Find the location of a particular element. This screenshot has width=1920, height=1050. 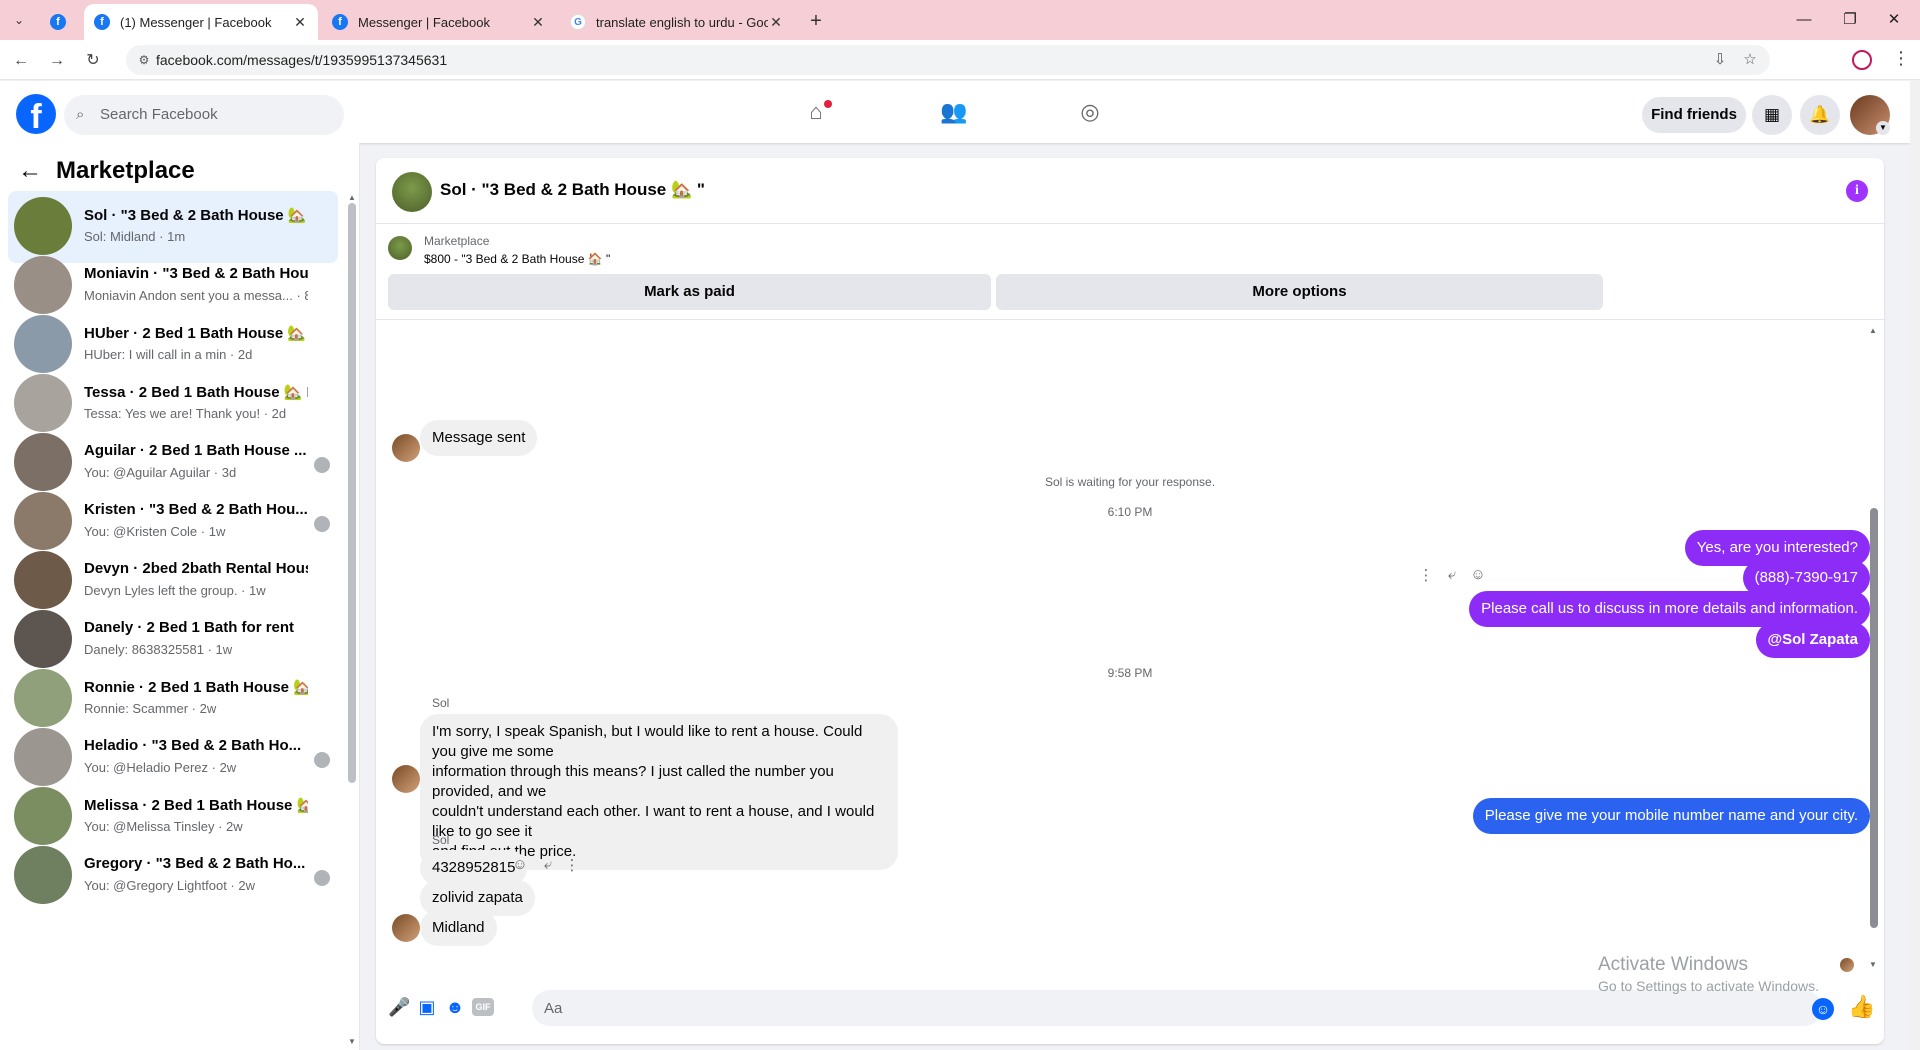

forward-arrow-icon: → is located at coordinates (57, 61).